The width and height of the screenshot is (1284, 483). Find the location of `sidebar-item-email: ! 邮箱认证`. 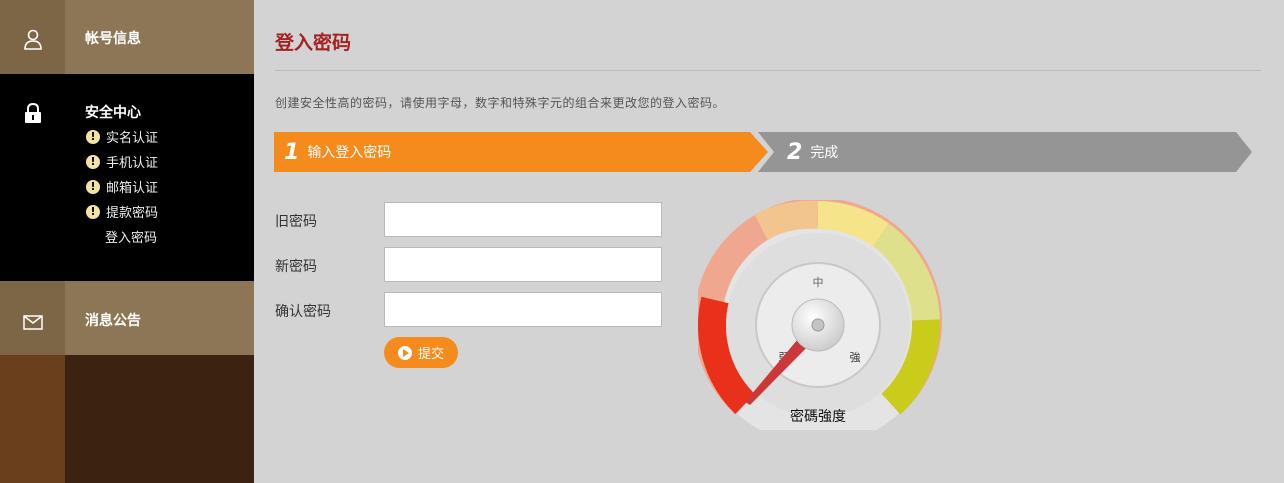

sidebar-item-email: ! 邮箱认证 is located at coordinates (122, 186).